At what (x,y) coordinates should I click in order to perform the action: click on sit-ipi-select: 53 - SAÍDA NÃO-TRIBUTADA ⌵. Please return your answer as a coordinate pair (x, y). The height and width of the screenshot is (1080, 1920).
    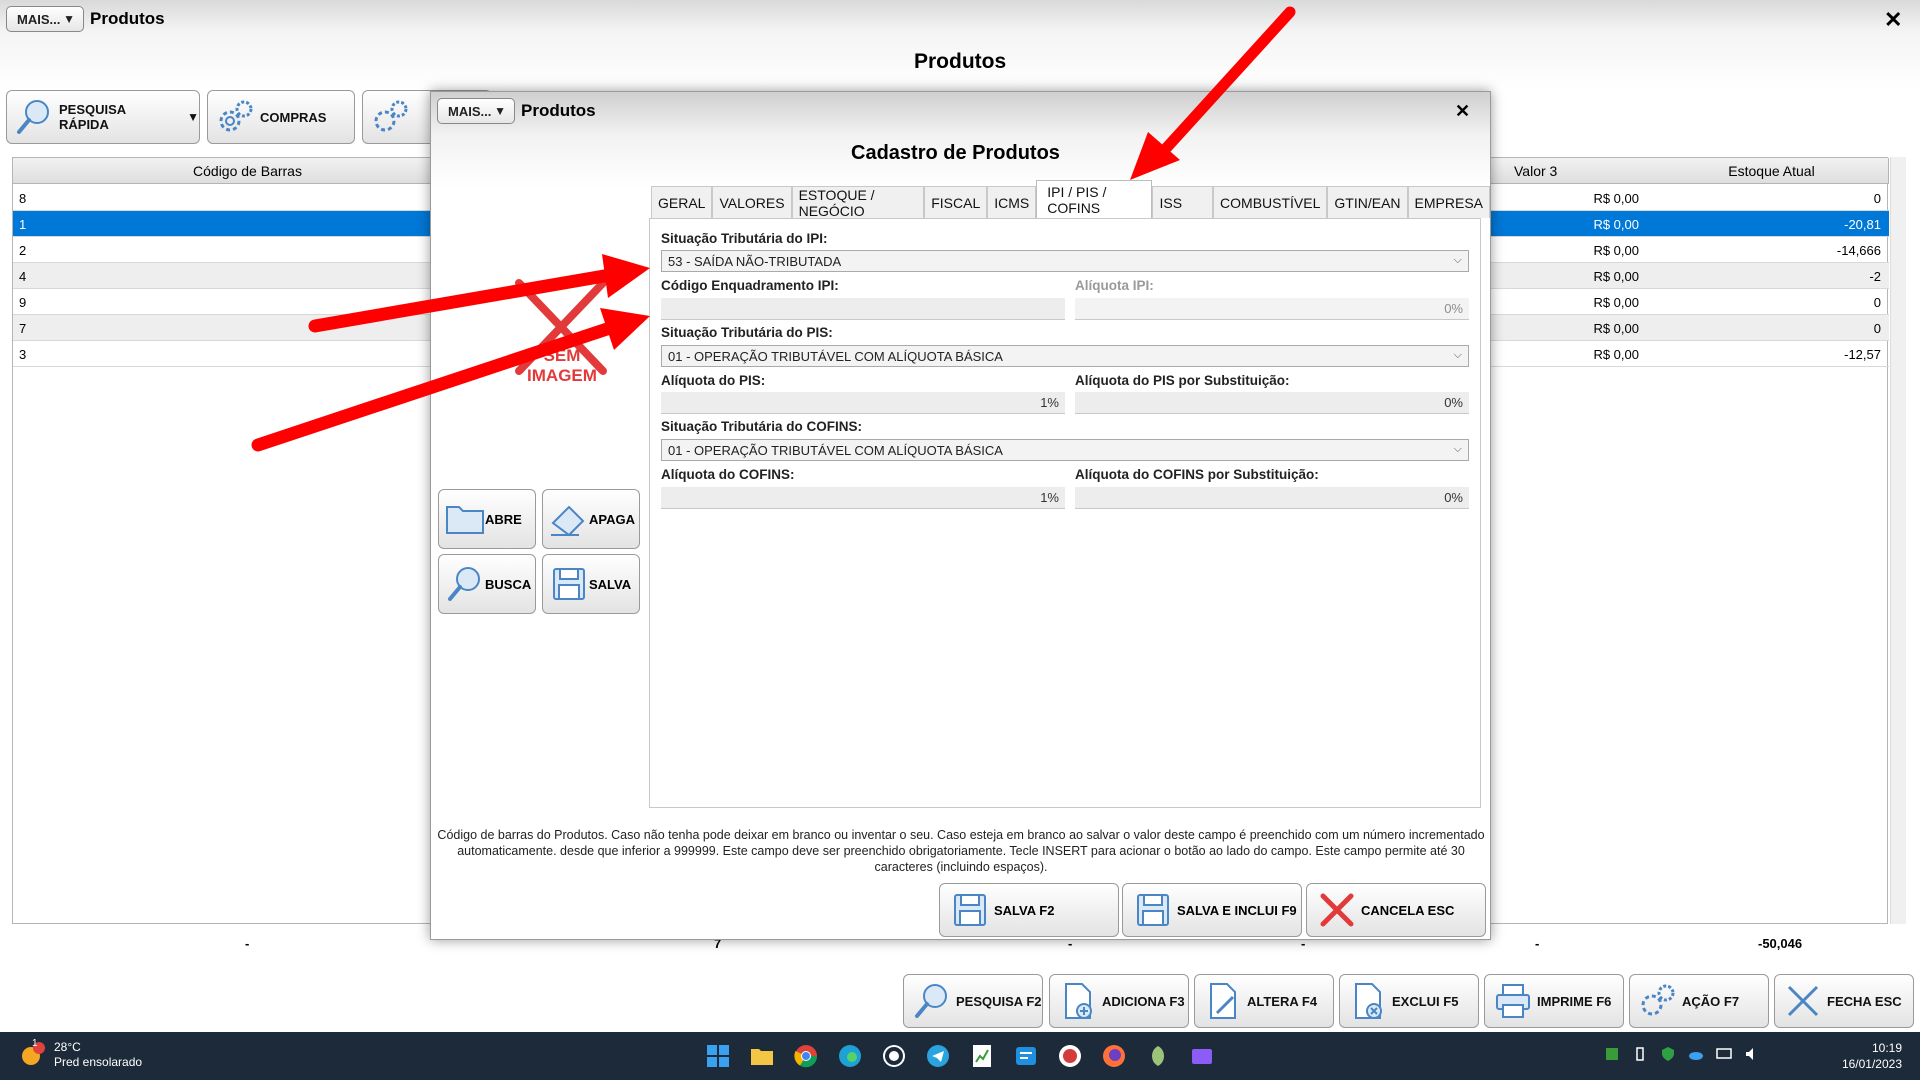
    Looking at the image, I should click on (1065, 261).